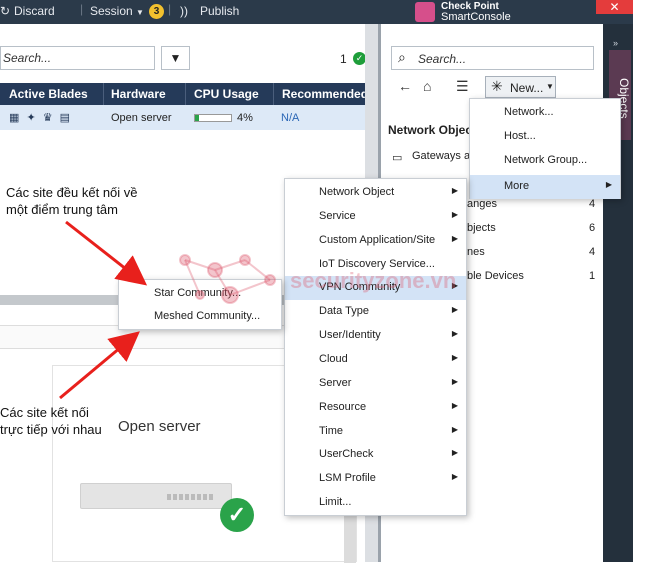  I want to click on discard-button: Discard, so click(34, 11).